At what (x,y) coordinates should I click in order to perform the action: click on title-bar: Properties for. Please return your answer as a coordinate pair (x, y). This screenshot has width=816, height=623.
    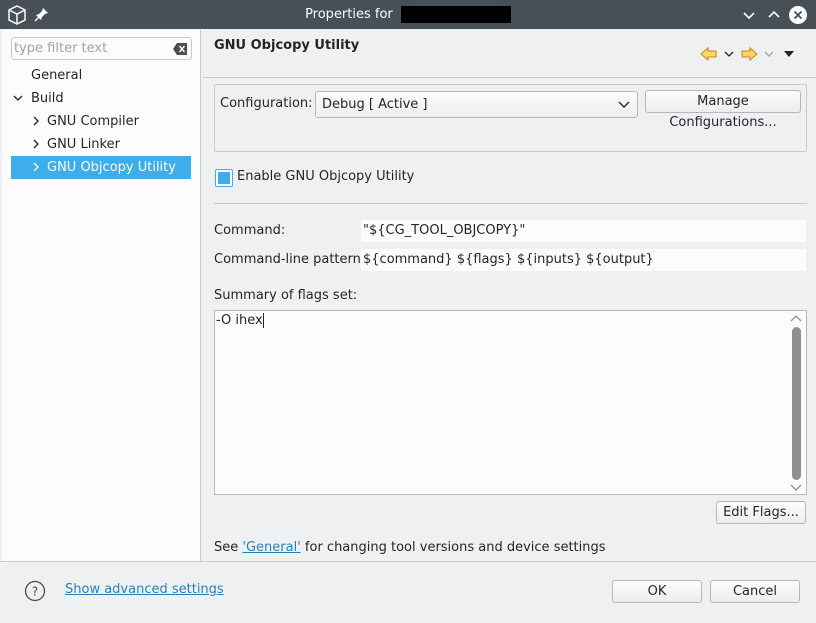
    Looking at the image, I should click on (408, 14).